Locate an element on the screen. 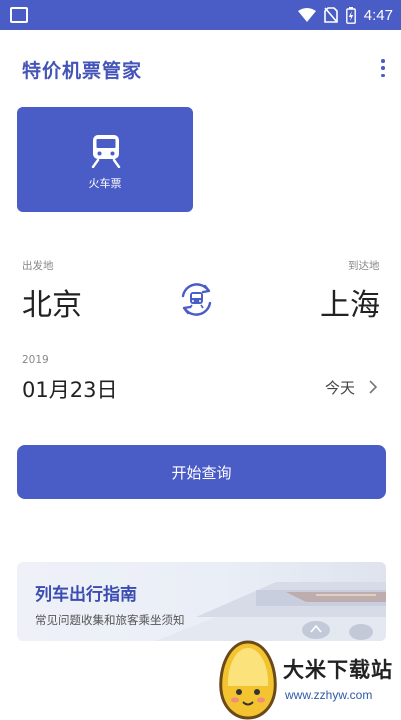 The image size is (401, 720). travel-guide-banner: 列车出行指南 常见问题收集和旅客乘坐须知 is located at coordinates (201, 601).